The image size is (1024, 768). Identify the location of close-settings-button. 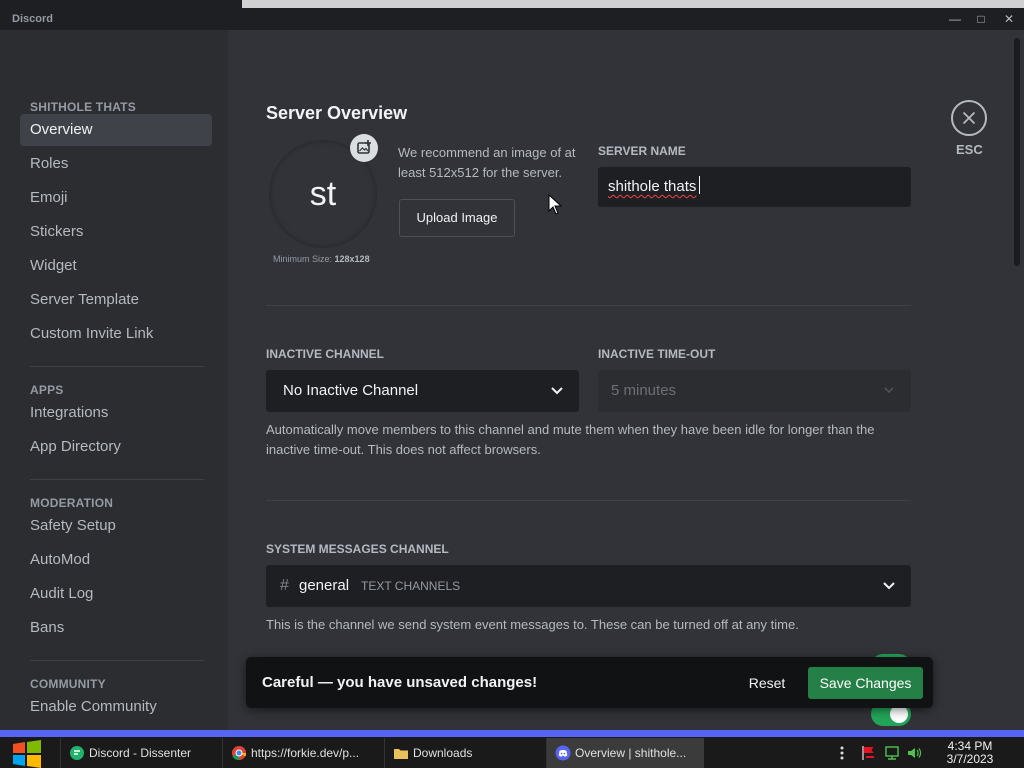
(969, 118).